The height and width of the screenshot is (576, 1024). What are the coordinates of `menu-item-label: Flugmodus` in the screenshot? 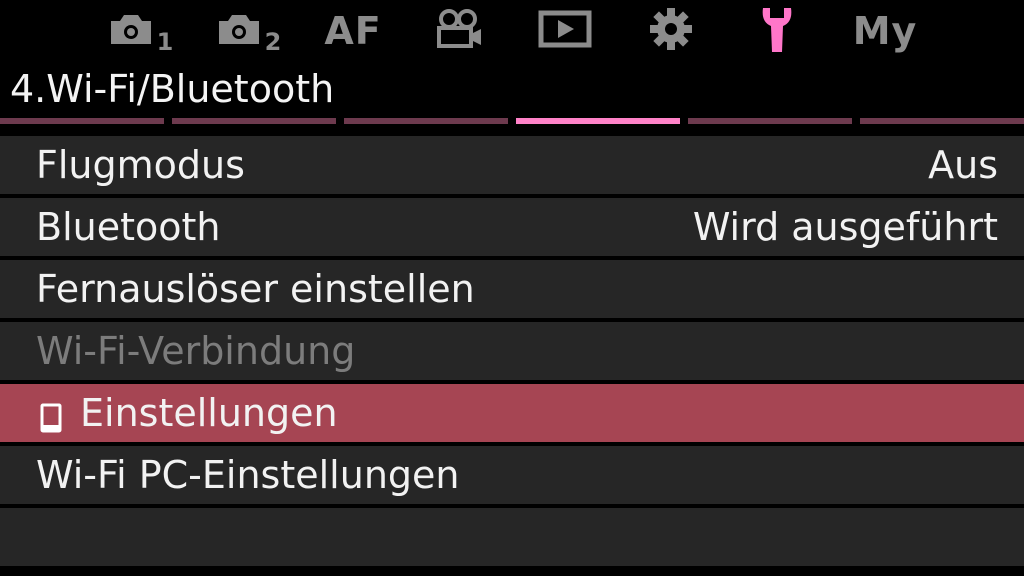 It's located at (140, 165).